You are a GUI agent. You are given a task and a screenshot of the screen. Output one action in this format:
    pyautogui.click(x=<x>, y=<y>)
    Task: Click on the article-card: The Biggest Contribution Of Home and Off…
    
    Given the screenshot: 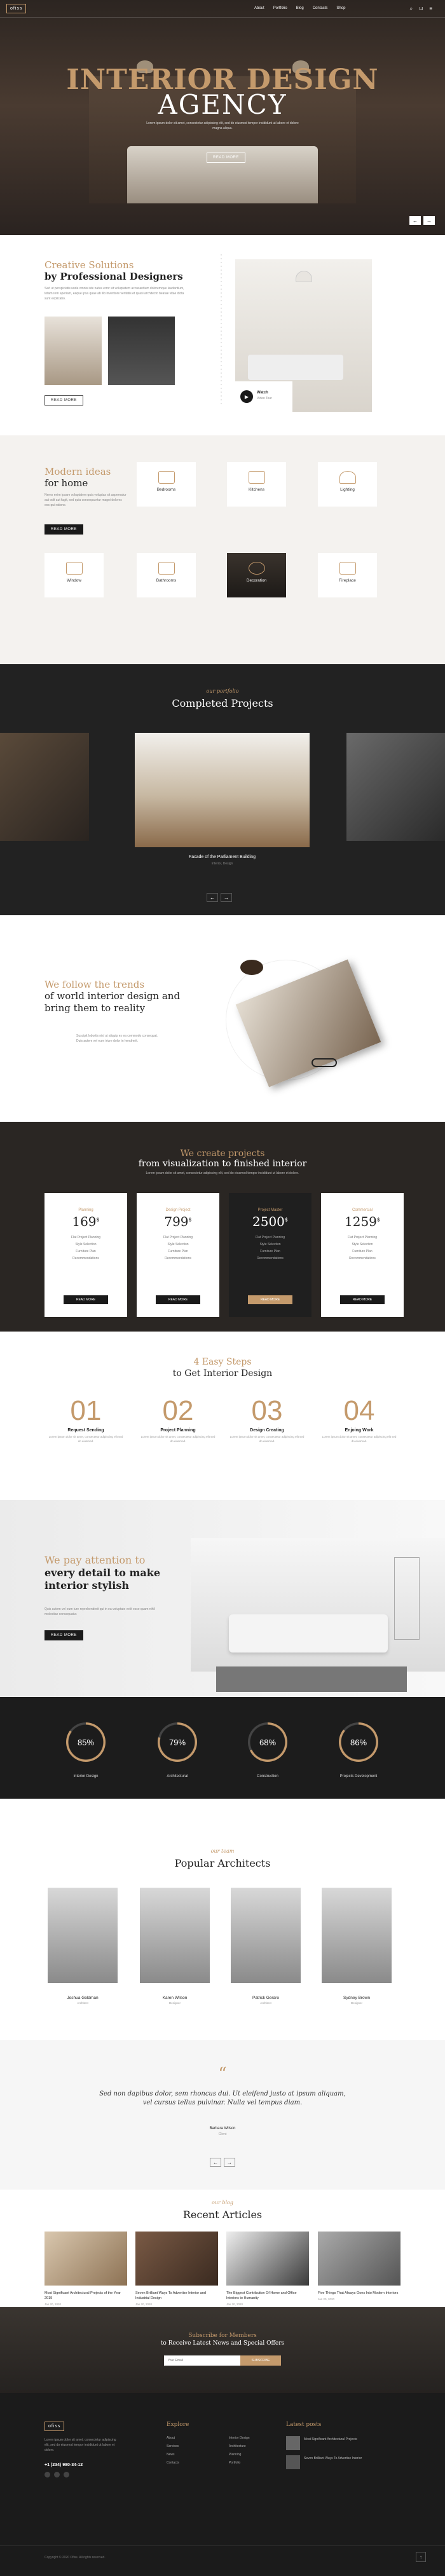 What is the action you would take?
    pyautogui.click(x=267, y=2269)
    